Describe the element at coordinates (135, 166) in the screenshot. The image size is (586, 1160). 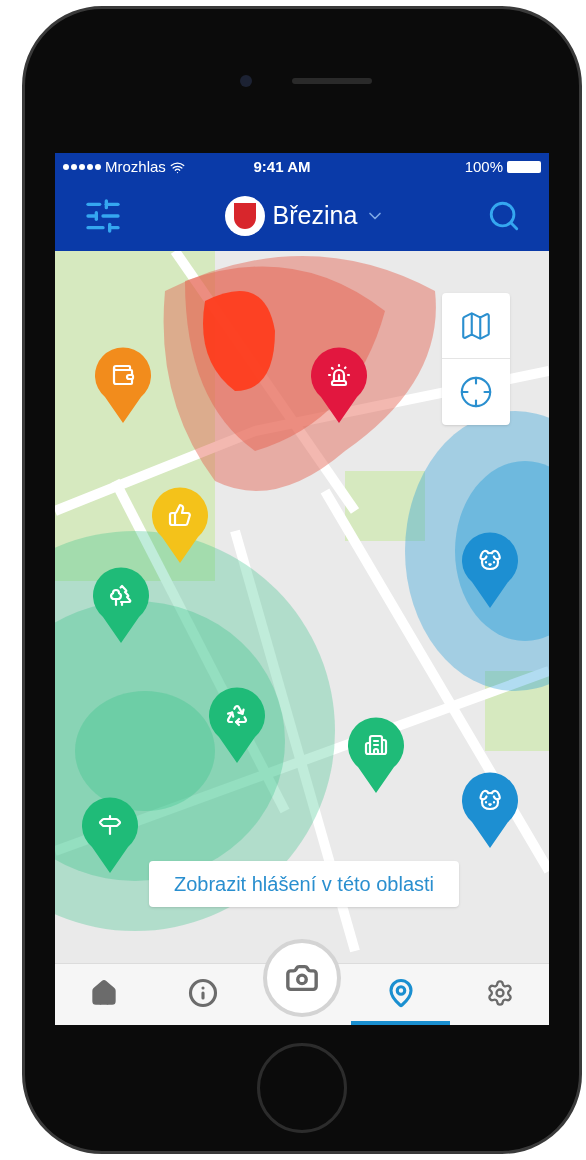
I see `carrier-name: Mrozhlas` at that location.